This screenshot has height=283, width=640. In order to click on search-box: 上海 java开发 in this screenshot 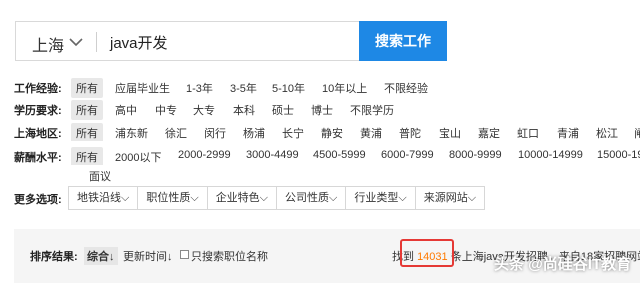, I will do `click(187, 41)`.